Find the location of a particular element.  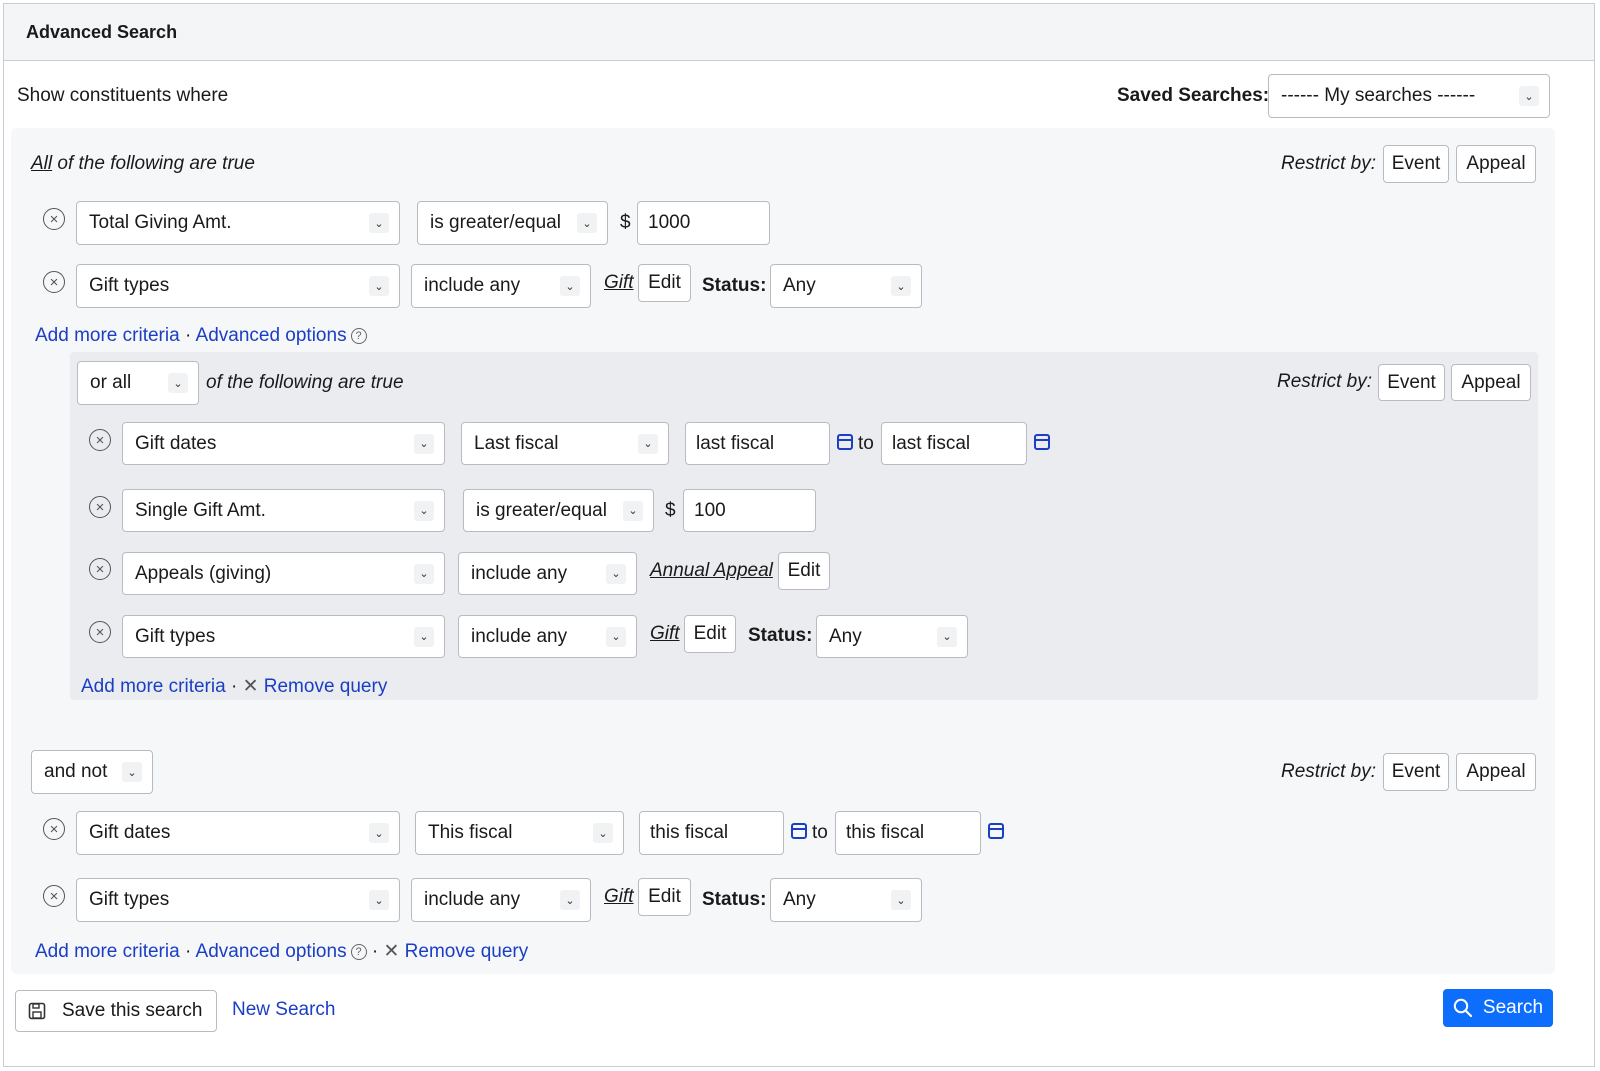

group-combinator-select: and not ⌄ is located at coordinates (92, 772).